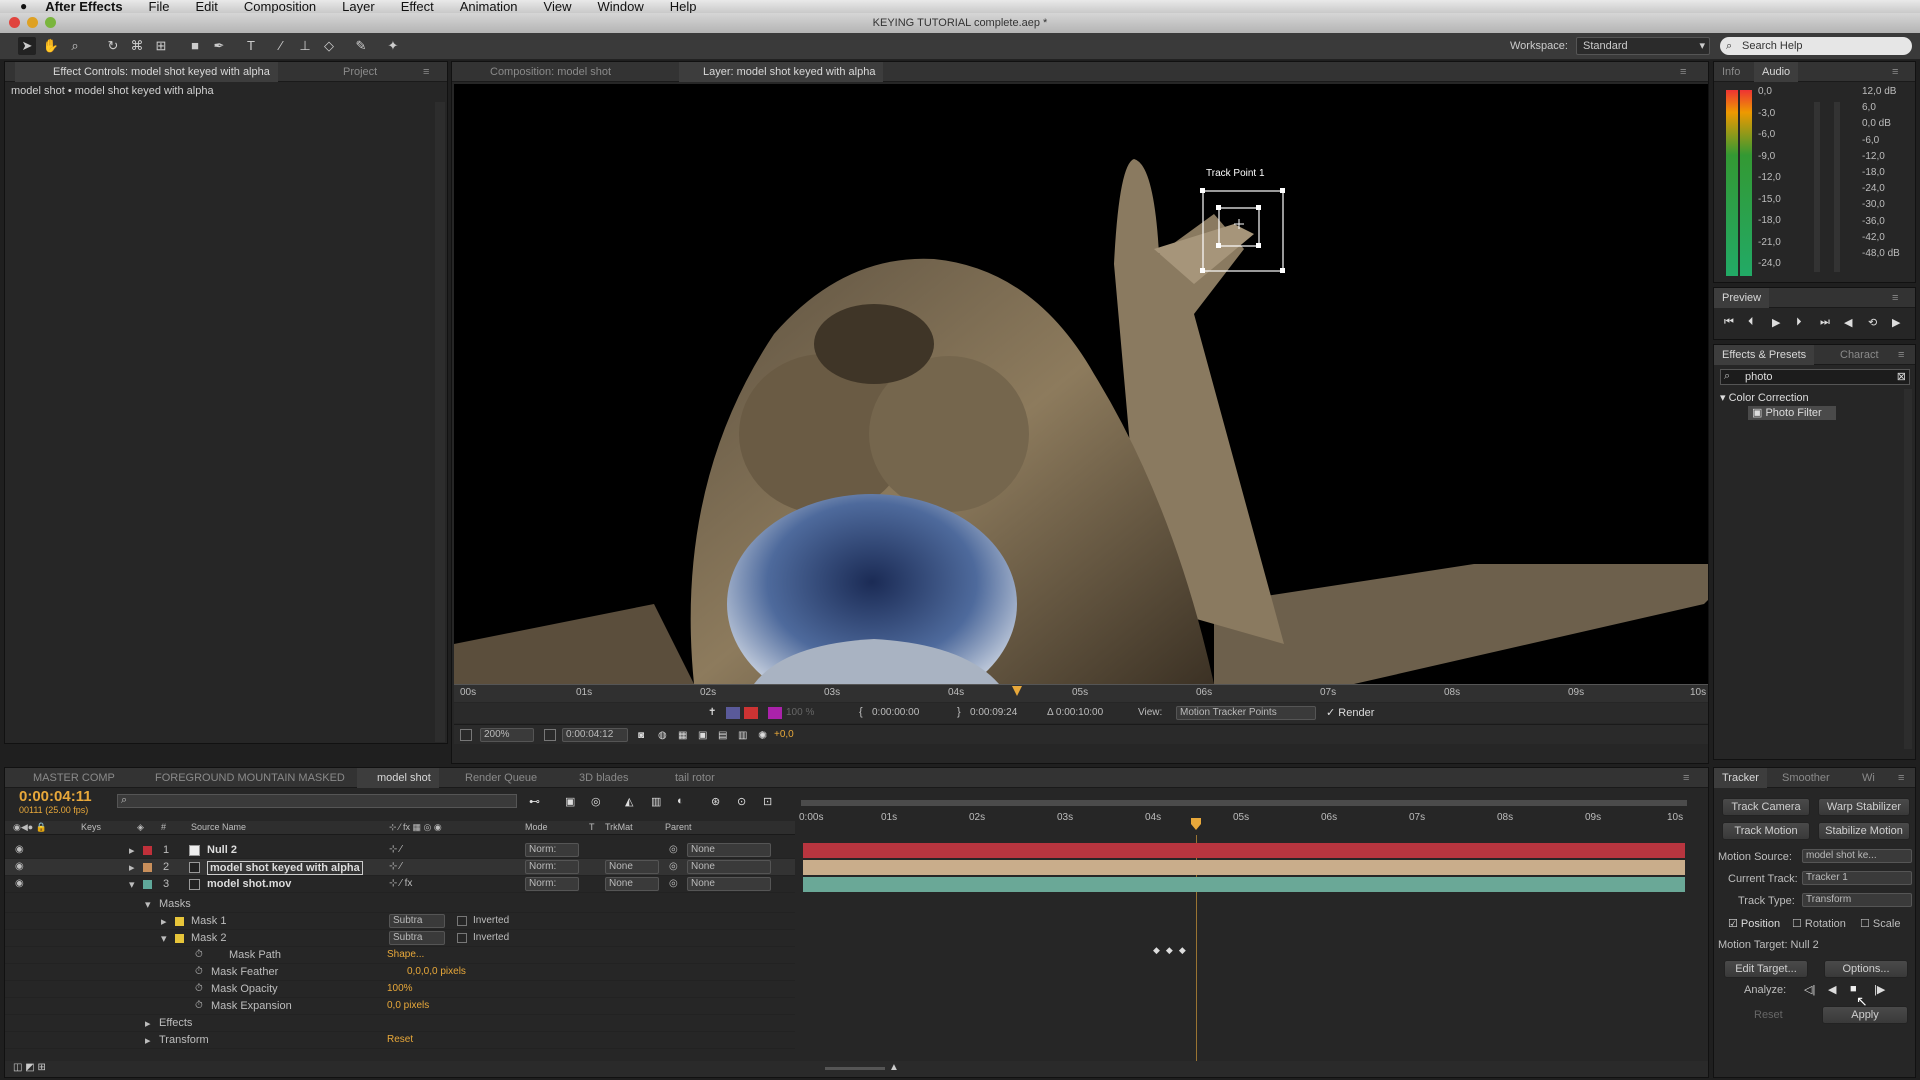  Describe the element at coordinates (83, 6) in the screenshot. I see `app-menu: After Effects` at that location.